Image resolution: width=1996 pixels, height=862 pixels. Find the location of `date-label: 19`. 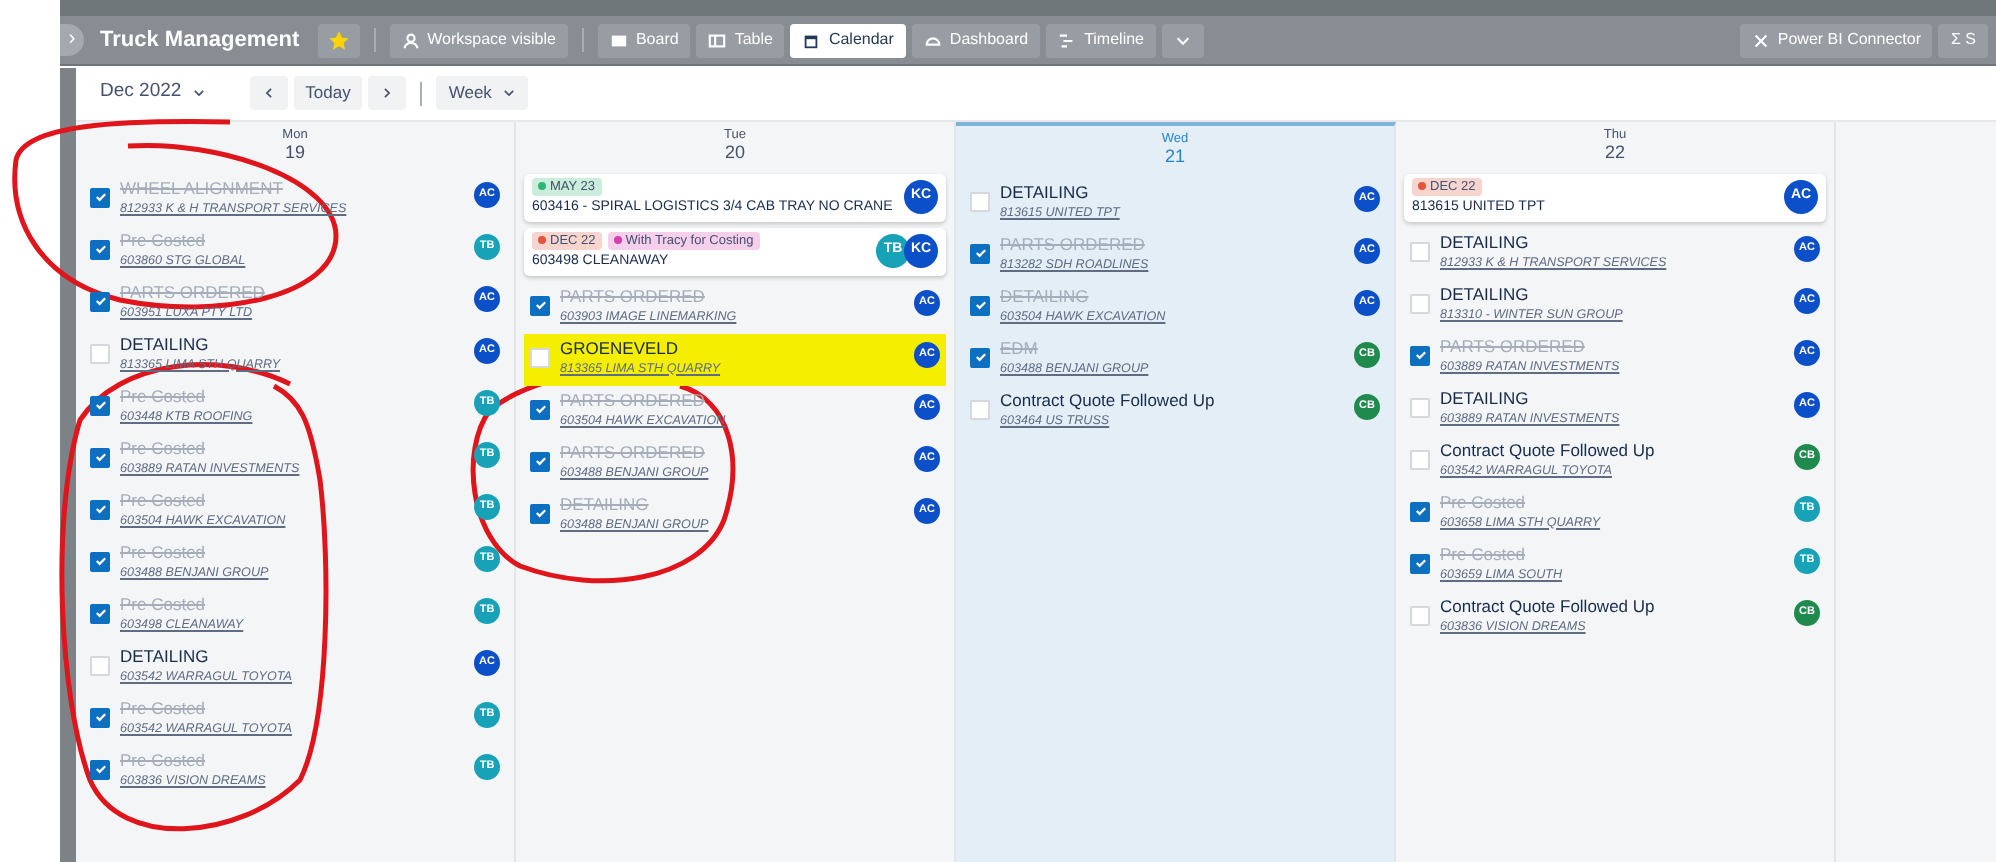

date-label: 19 is located at coordinates (294, 153).